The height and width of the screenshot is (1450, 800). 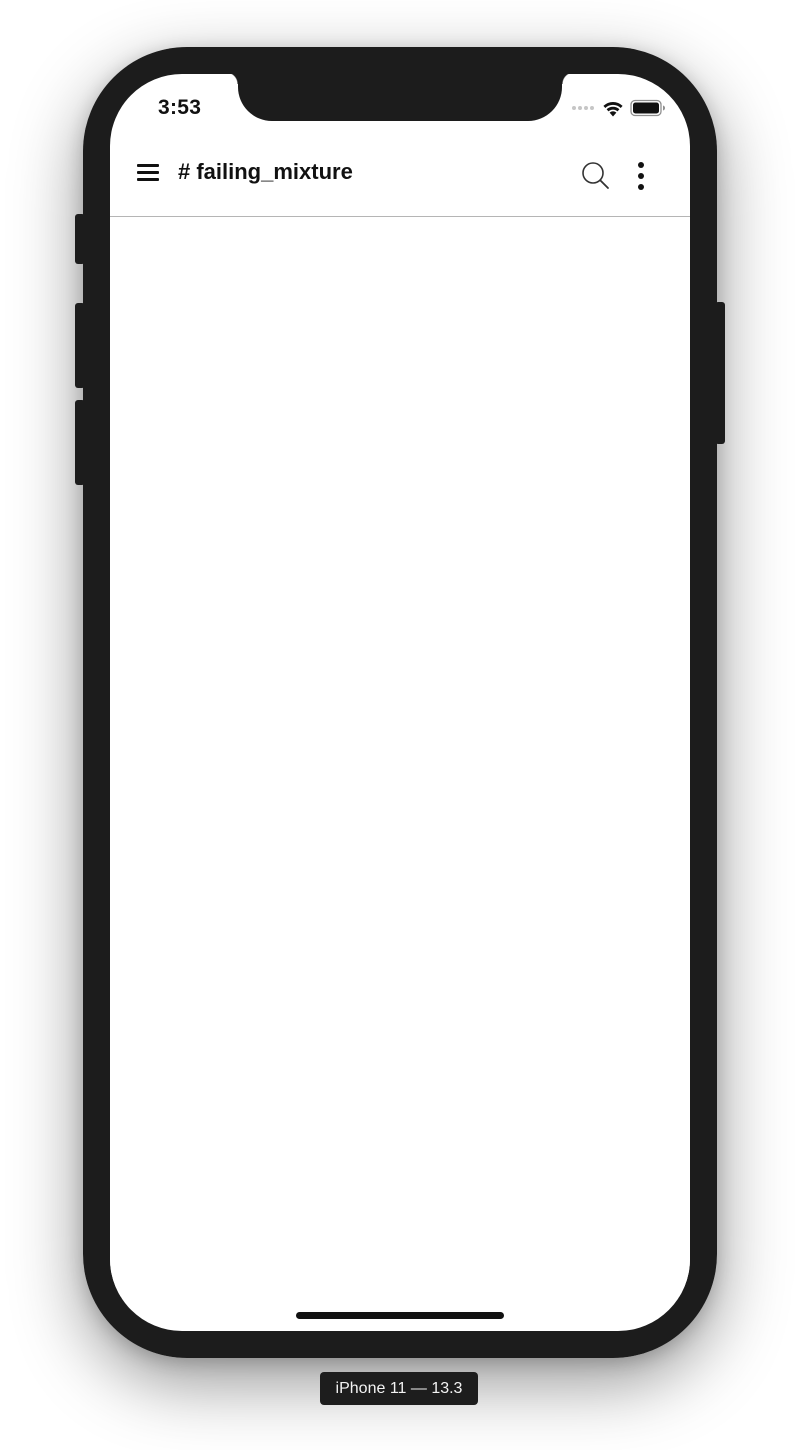 I want to click on battery-icon, so click(x=647, y=108).